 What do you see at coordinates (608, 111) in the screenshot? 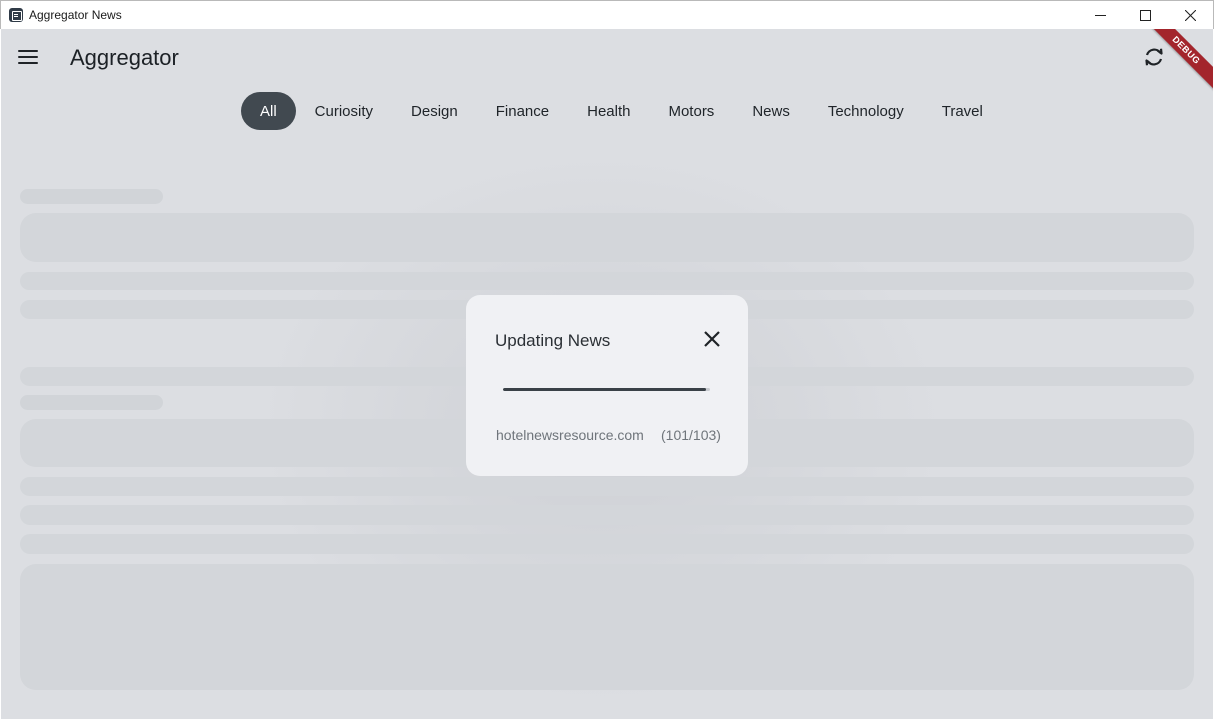
I see `tab-health: Health` at bounding box center [608, 111].